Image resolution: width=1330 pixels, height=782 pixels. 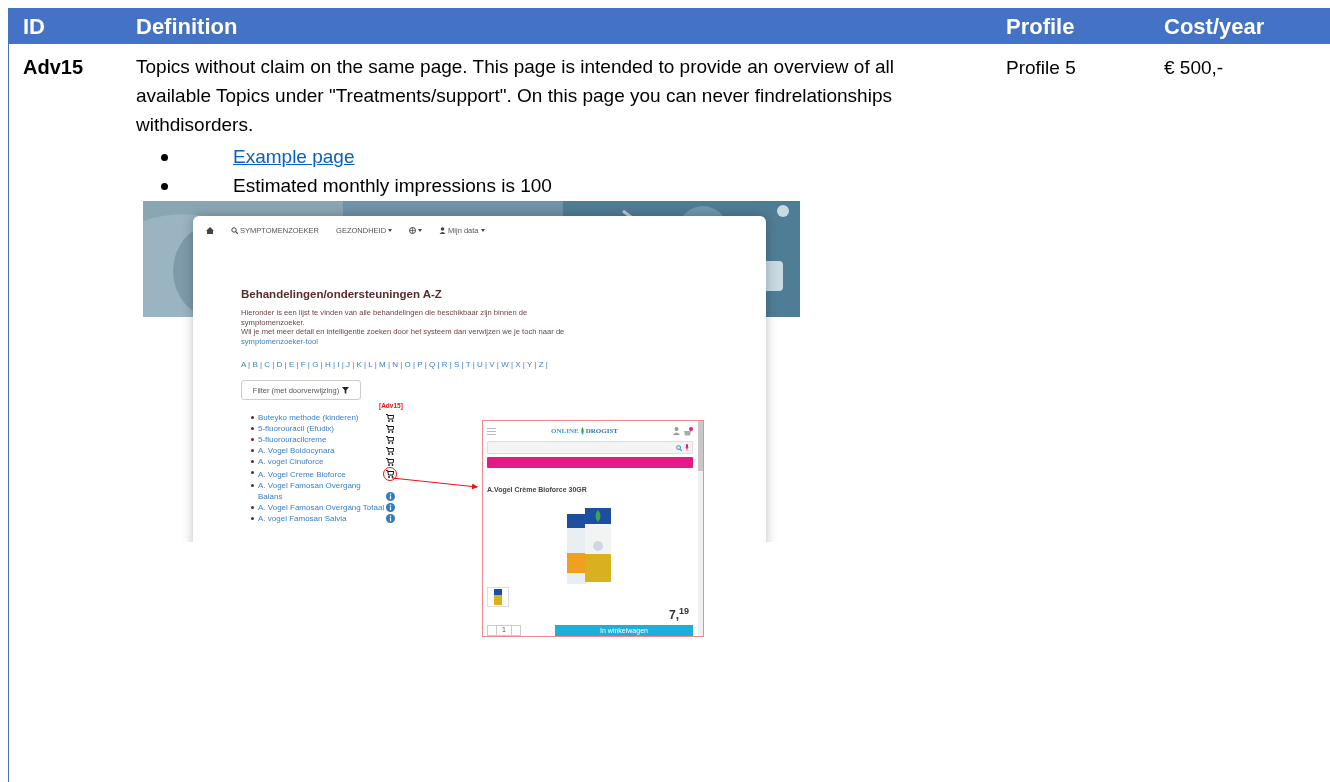 What do you see at coordinates (678, 614) in the screenshot?
I see `price: 7,$^{19}$` at bounding box center [678, 614].